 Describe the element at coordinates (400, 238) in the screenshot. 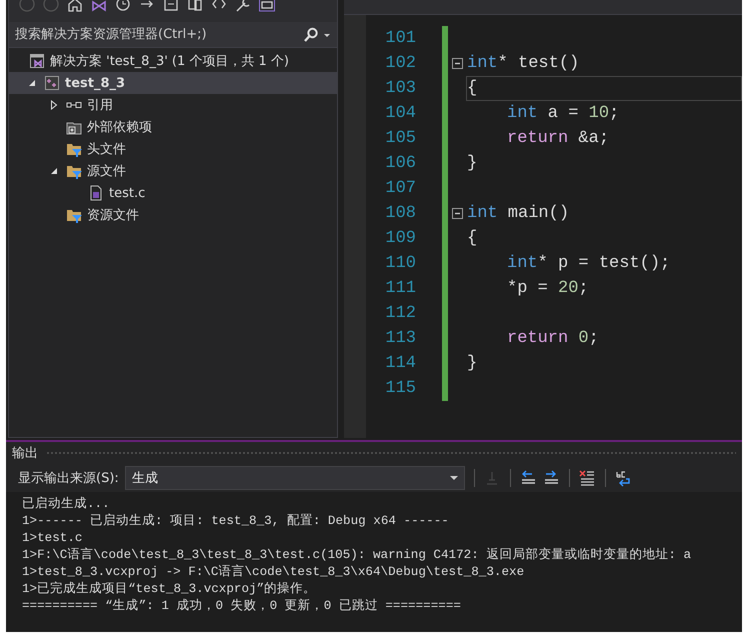

I see `line-number: 109` at that location.